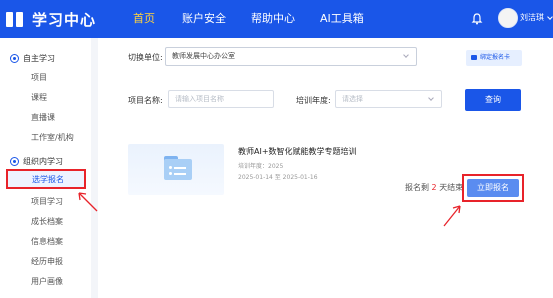 The width and height of the screenshot is (553, 298). I want to click on top-header: 学习中心 首页 账户安全 帮助中心 AI工具箱 刘洁琪, so click(276, 19).